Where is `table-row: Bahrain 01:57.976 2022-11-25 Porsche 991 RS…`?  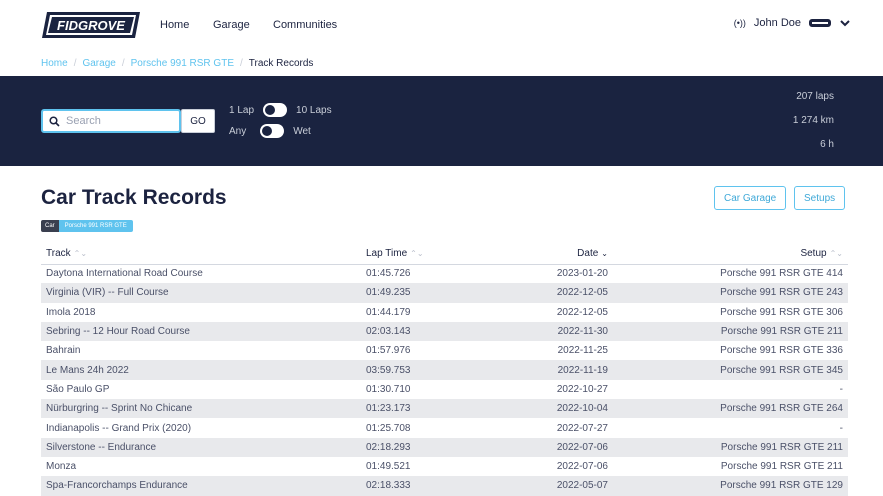
table-row: Bahrain 01:57.976 2022-11-25 Porsche 991 RS… is located at coordinates (444, 351).